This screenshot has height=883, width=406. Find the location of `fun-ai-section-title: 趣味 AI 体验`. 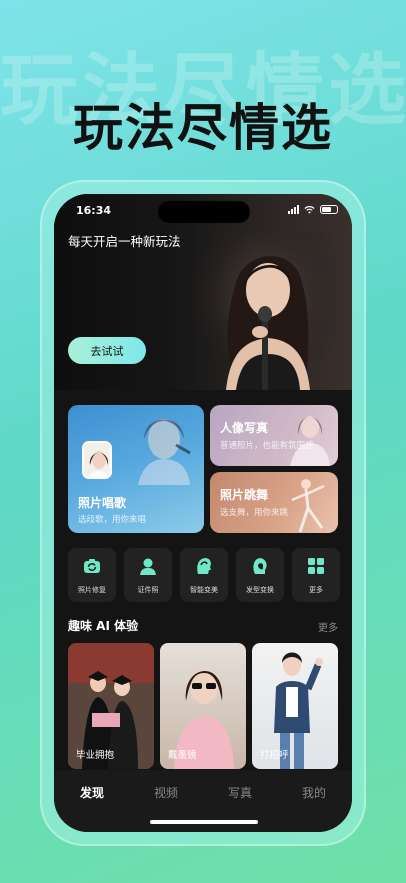

fun-ai-section-title: 趣味 AI 体验 is located at coordinates (103, 626).